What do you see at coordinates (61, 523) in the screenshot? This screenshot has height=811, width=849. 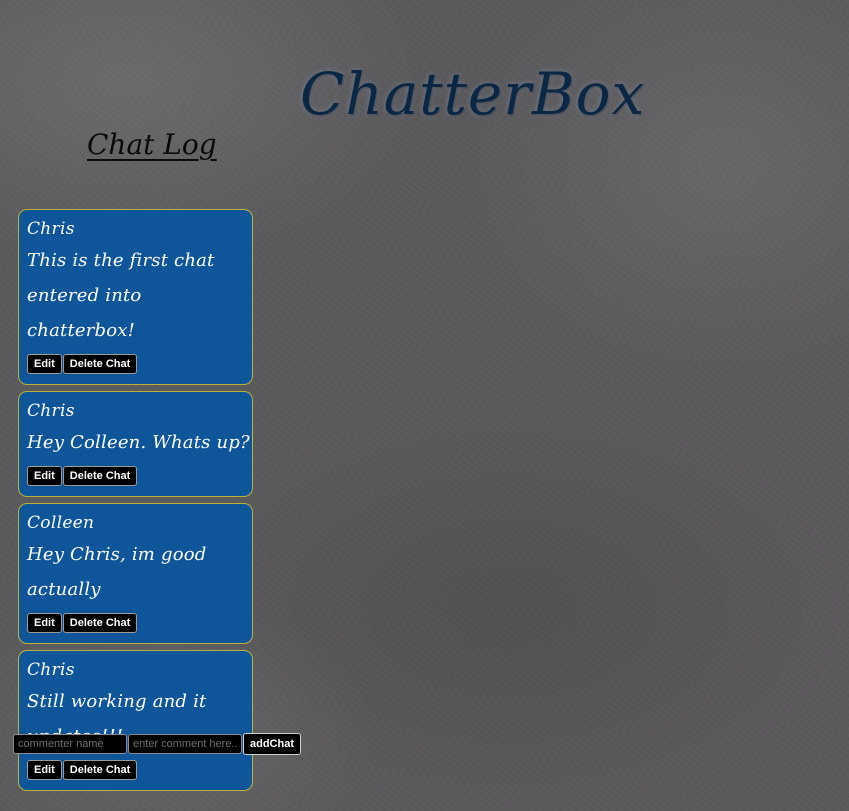 I see `chat-author: Colleen` at bounding box center [61, 523].